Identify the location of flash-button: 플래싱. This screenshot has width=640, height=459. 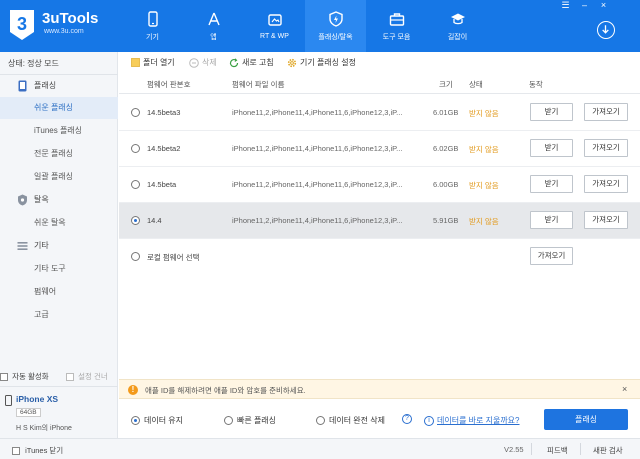
(586, 419).